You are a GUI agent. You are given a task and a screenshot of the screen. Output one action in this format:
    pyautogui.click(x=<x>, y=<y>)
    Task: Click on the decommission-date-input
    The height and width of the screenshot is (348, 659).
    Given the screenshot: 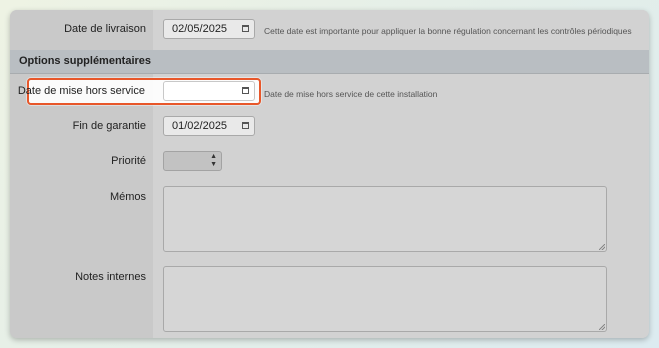 What is the action you would take?
    pyautogui.click(x=209, y=91)
    